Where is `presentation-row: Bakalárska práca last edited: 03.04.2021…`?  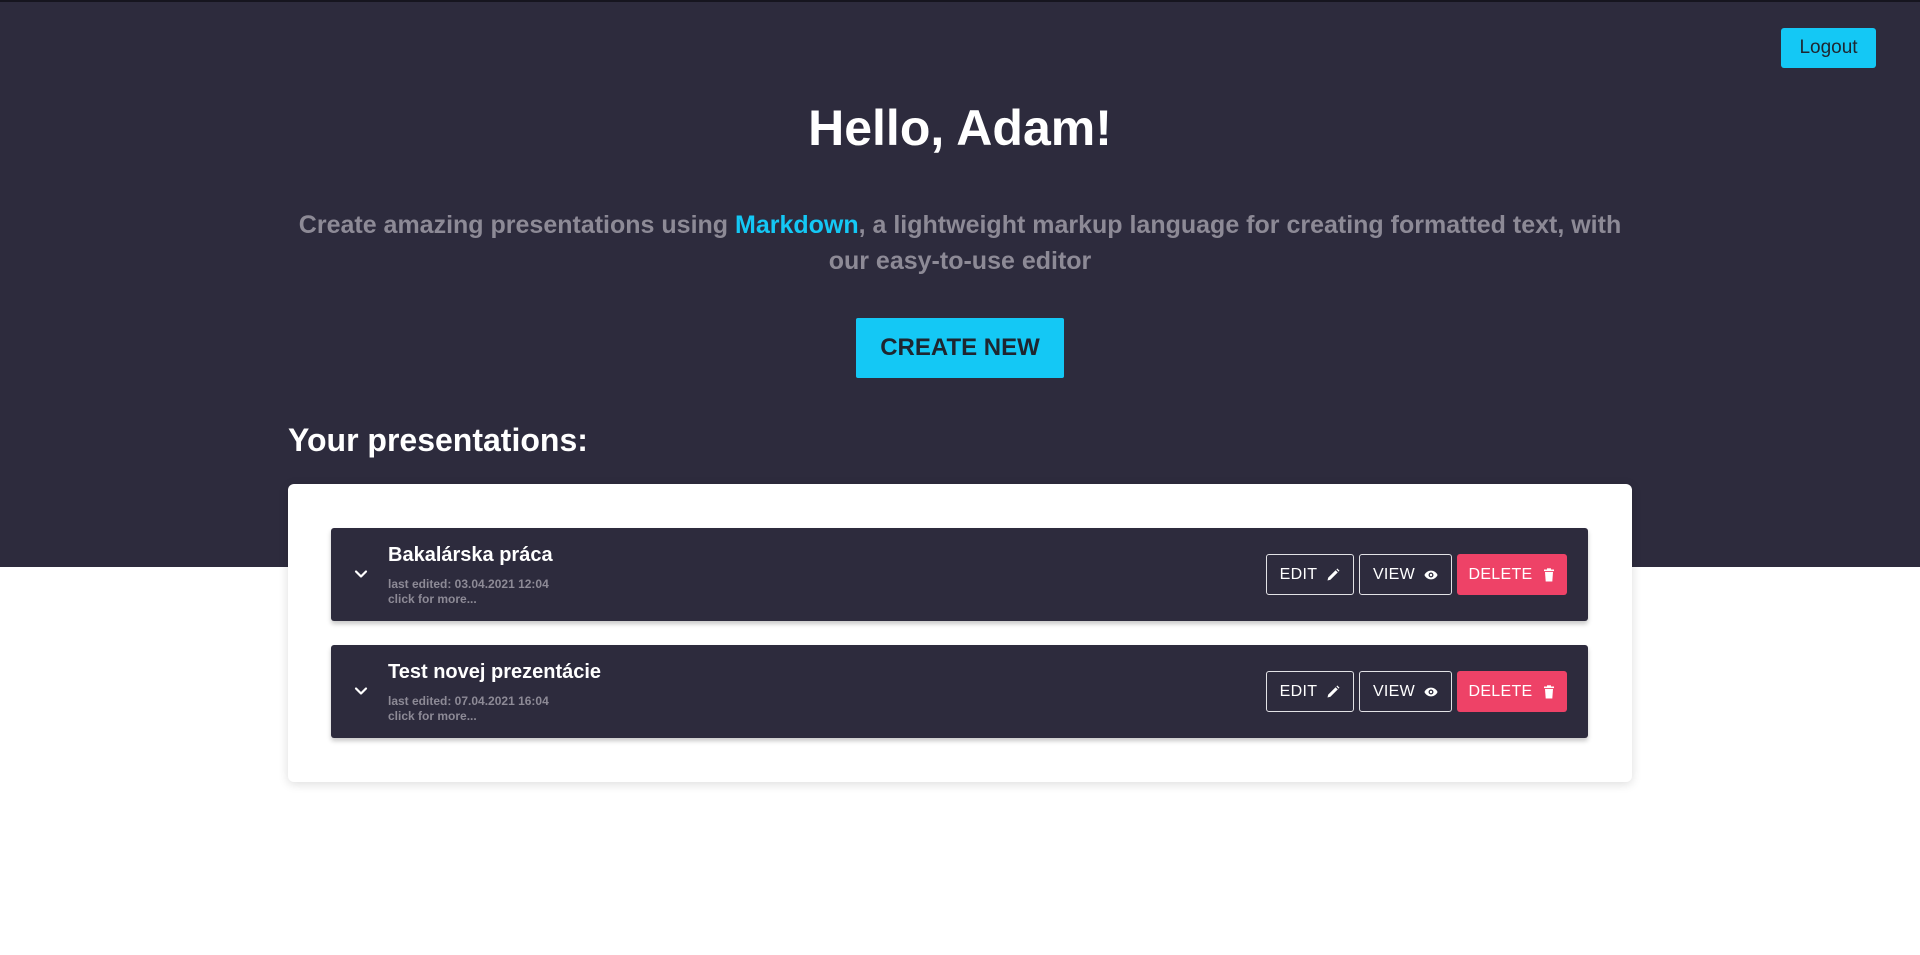 presentation-row: Bakalárska práca last edited: 03.04.2021… is located at coordinates (959, 574).